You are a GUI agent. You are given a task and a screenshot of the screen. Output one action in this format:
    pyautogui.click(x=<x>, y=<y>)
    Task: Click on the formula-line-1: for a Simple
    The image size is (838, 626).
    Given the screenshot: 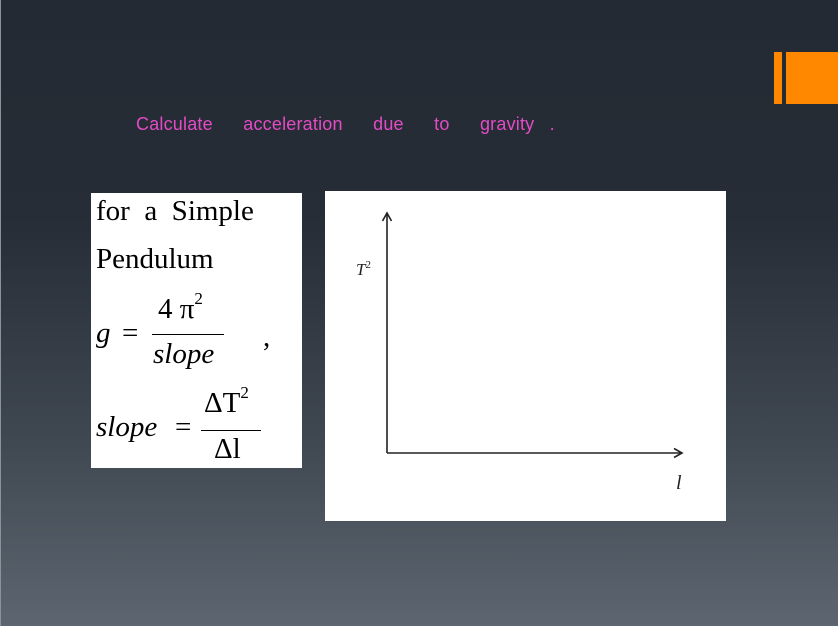 What is the action you would take?
    pyautogui.click(x=175, y=211)
    